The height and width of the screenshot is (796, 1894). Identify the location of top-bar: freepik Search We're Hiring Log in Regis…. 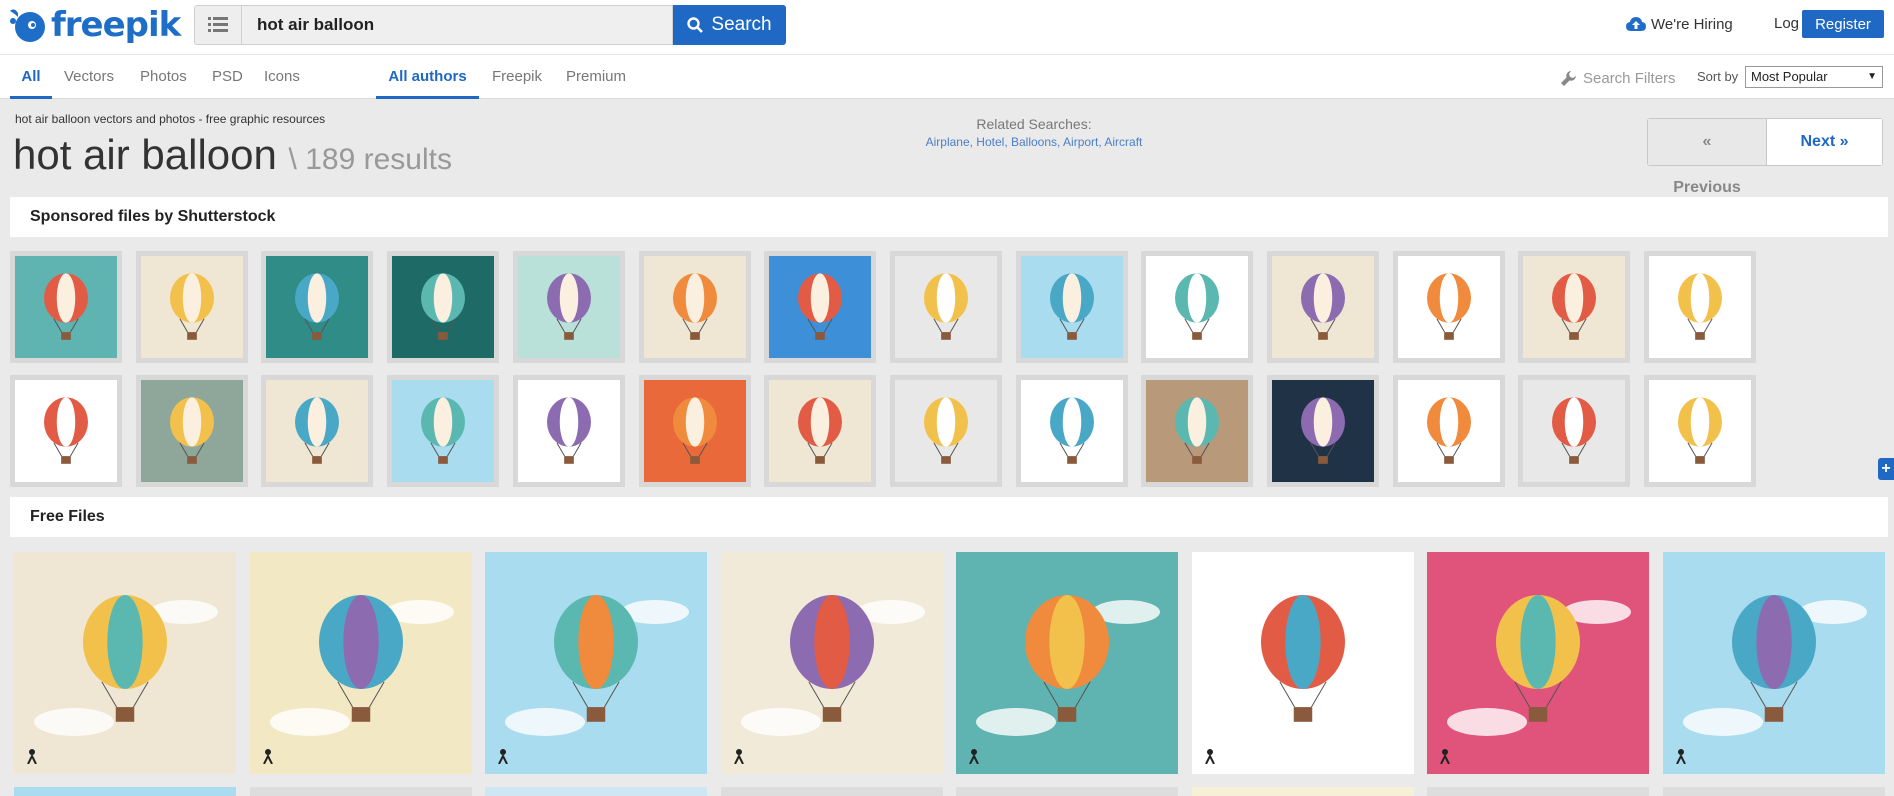
(947, 27).